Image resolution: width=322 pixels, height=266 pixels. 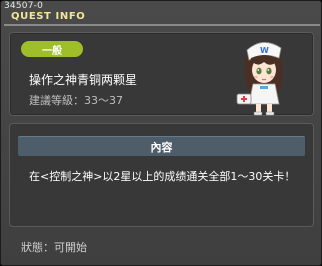 I want to click on quest-status: 狀態：可開始, so click(x=54, y=247).